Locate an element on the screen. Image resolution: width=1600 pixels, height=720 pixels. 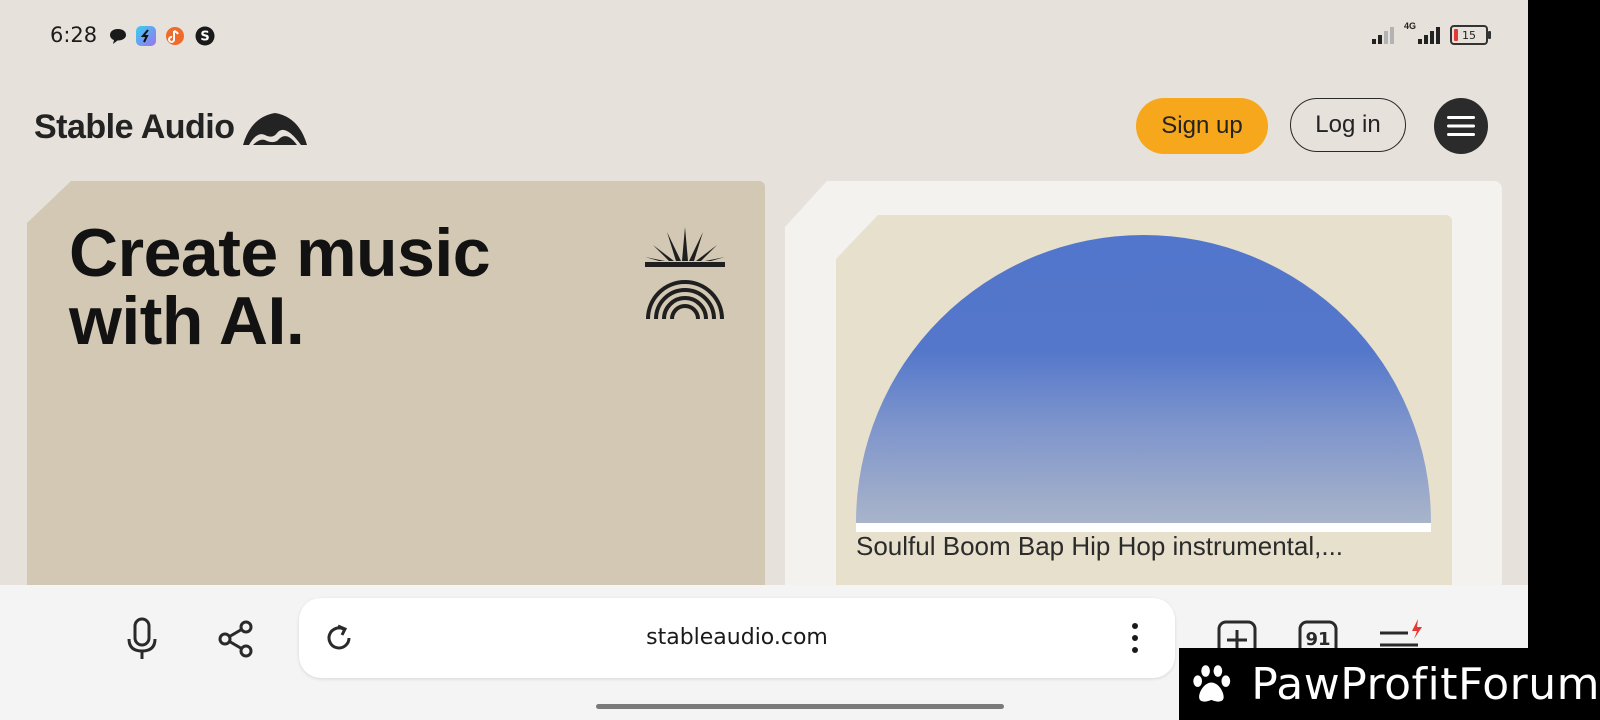
microphone-icon is located at coordinates (142, 639).